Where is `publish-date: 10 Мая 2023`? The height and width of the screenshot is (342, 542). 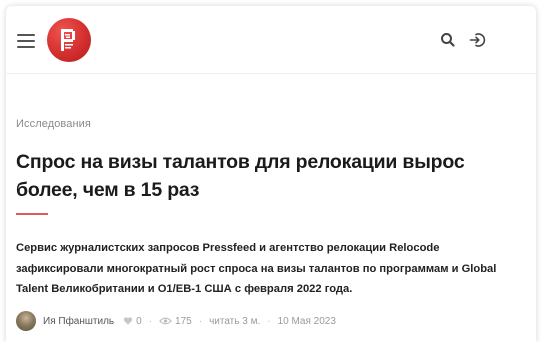
publish-date: 10 Мая 2023 is located at coordinates (306, 321).